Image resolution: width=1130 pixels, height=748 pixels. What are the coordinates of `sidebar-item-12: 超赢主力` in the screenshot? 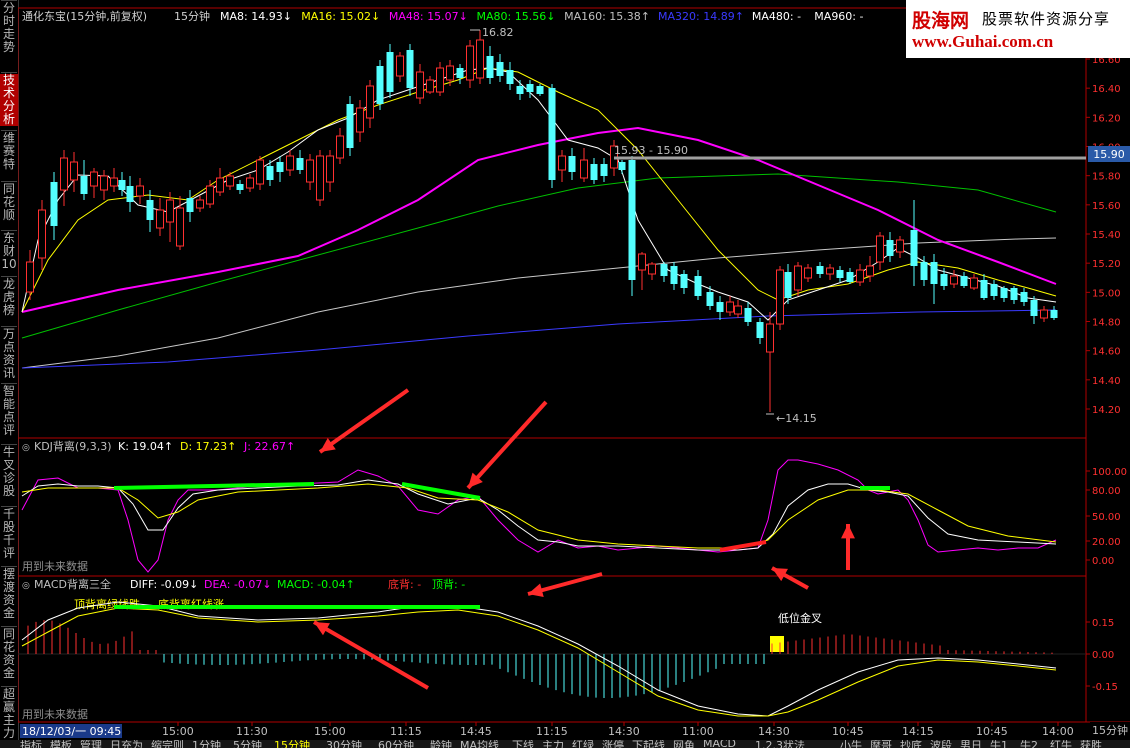 It's located at (9, 714).